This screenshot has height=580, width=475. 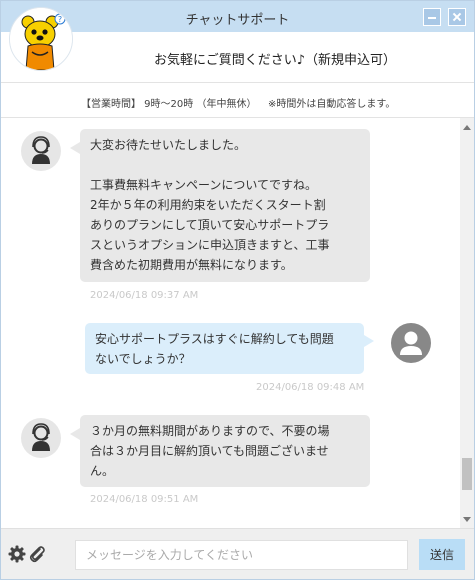 What do you see at coordinates (310, 387) in the screenshot?
I see `message-timestamp: 2024/06/18 09:48 AM` at bounding box center [310, 387].